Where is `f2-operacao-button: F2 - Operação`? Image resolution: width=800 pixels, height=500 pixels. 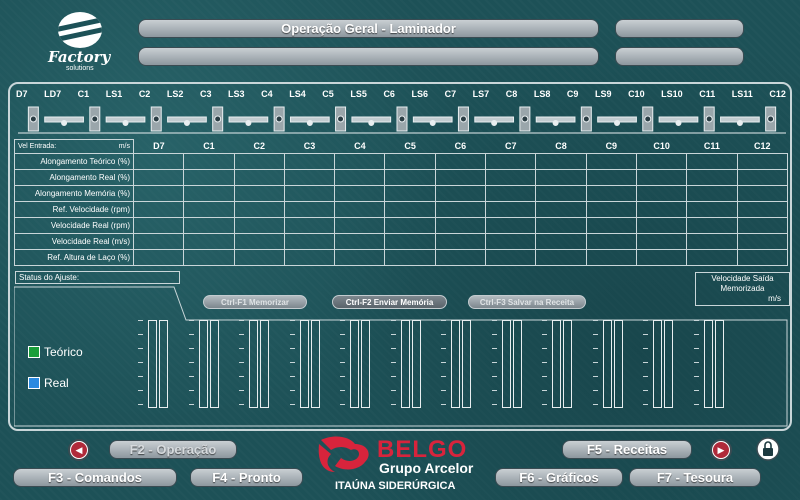 f2-operacao-button: F2 - Operação is located at coordinates (173, 449).